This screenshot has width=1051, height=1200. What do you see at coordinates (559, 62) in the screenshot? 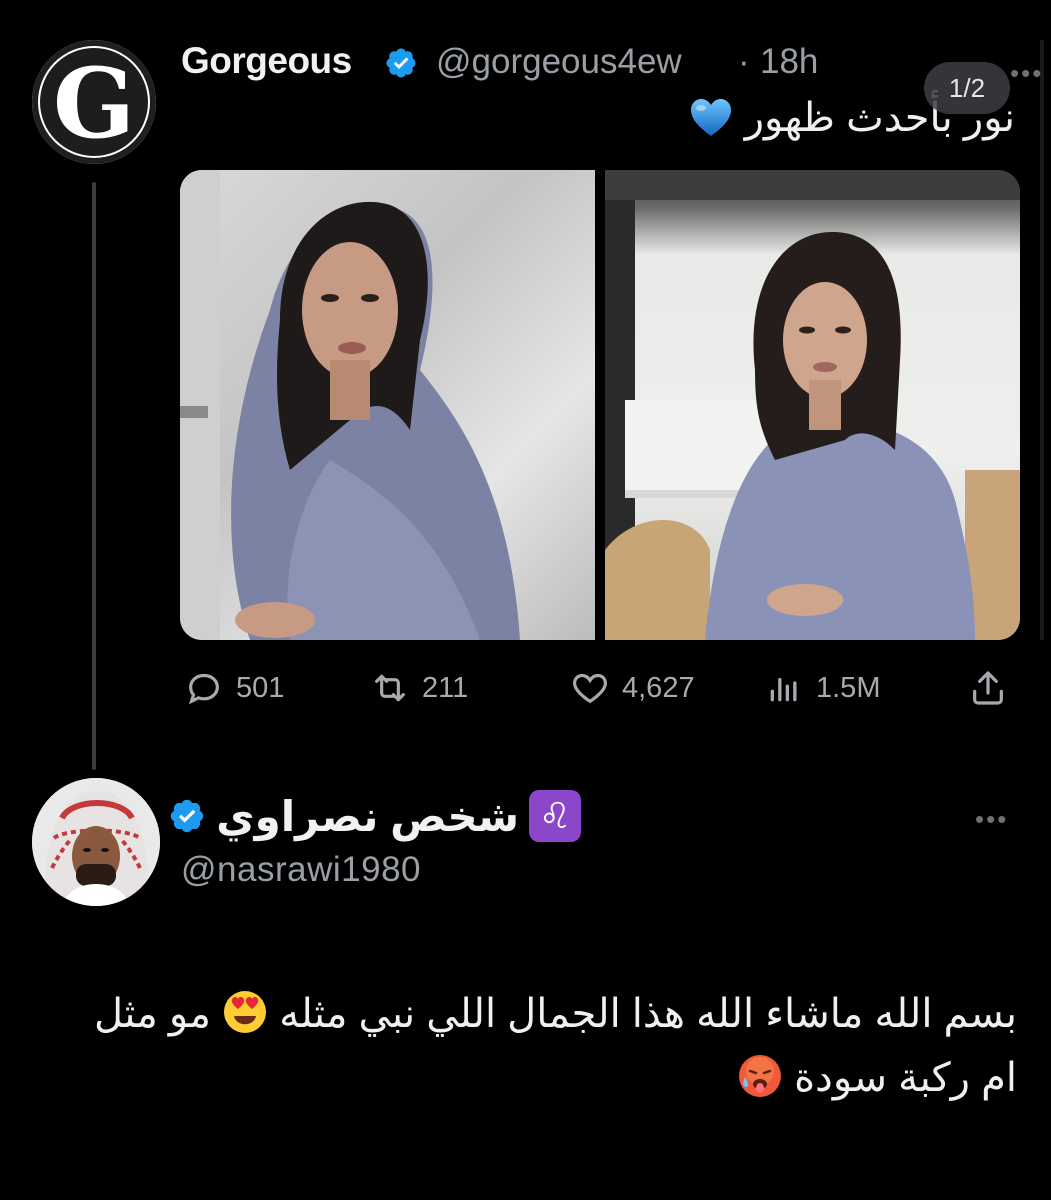
I see `author-handle: @gorgeous4ew` at bounding box center [559, 62].